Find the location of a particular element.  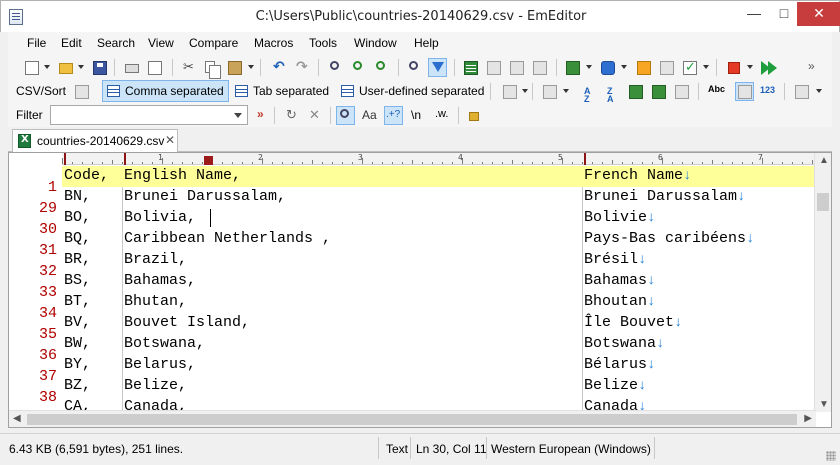

lock-filter-button is located at coordinates (473, 115).